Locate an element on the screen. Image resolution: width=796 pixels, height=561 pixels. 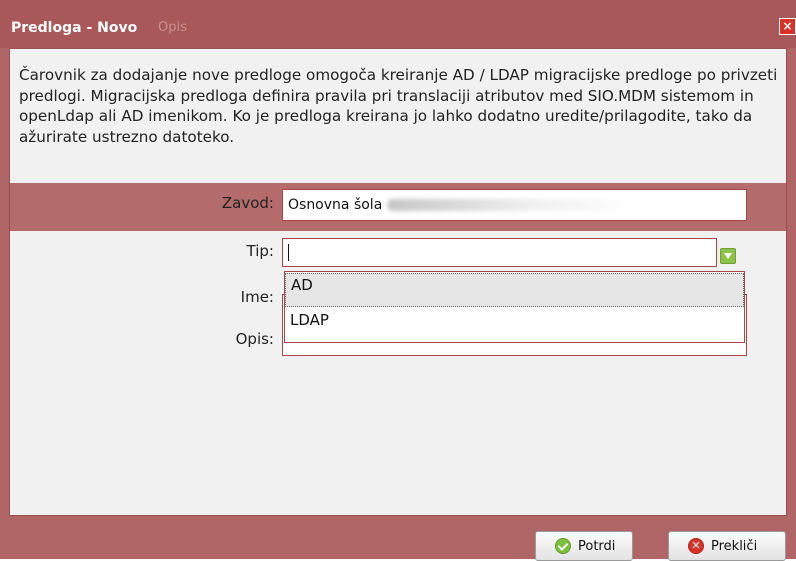
check-circle-icon is located at coordinates (563, 546).